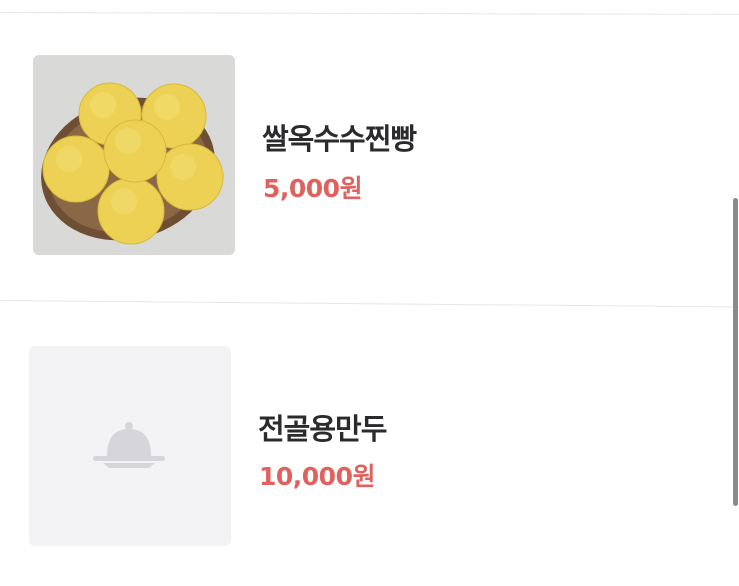  What do you see at coordinates (317, 476) in the screenshot?
I see `menu-item-price: 10,000원` at bounding box center [317, 476].